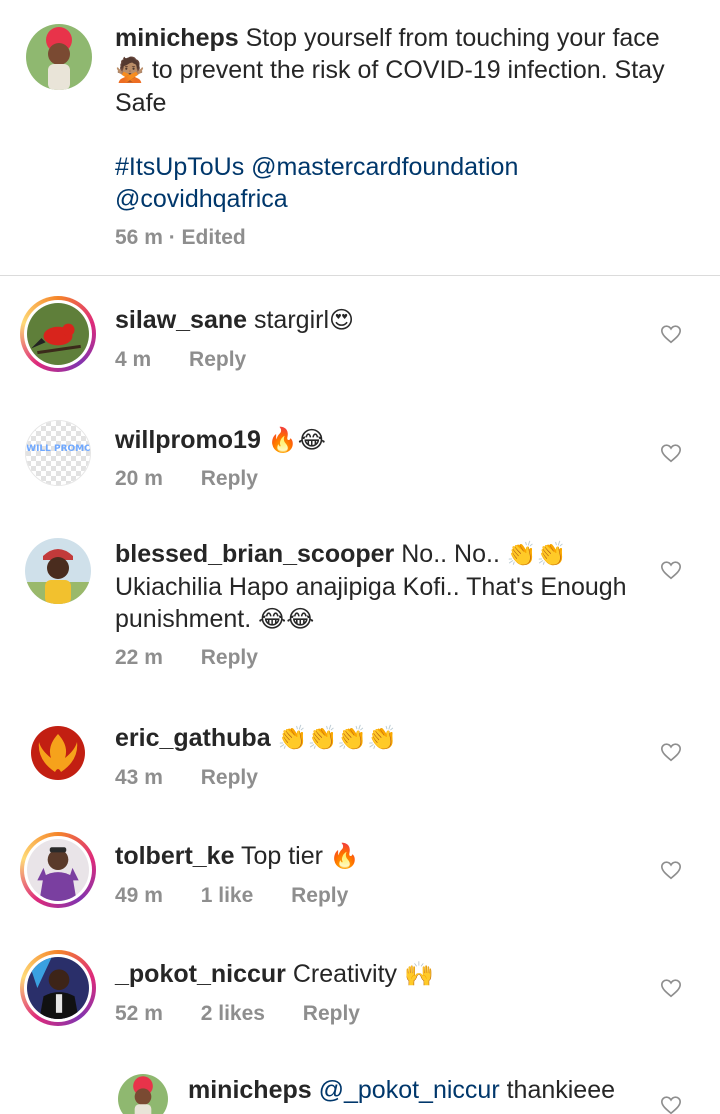 This screenshot has height=1114, width=720. I want to click on bird-avatar-image, so click(58, 334).